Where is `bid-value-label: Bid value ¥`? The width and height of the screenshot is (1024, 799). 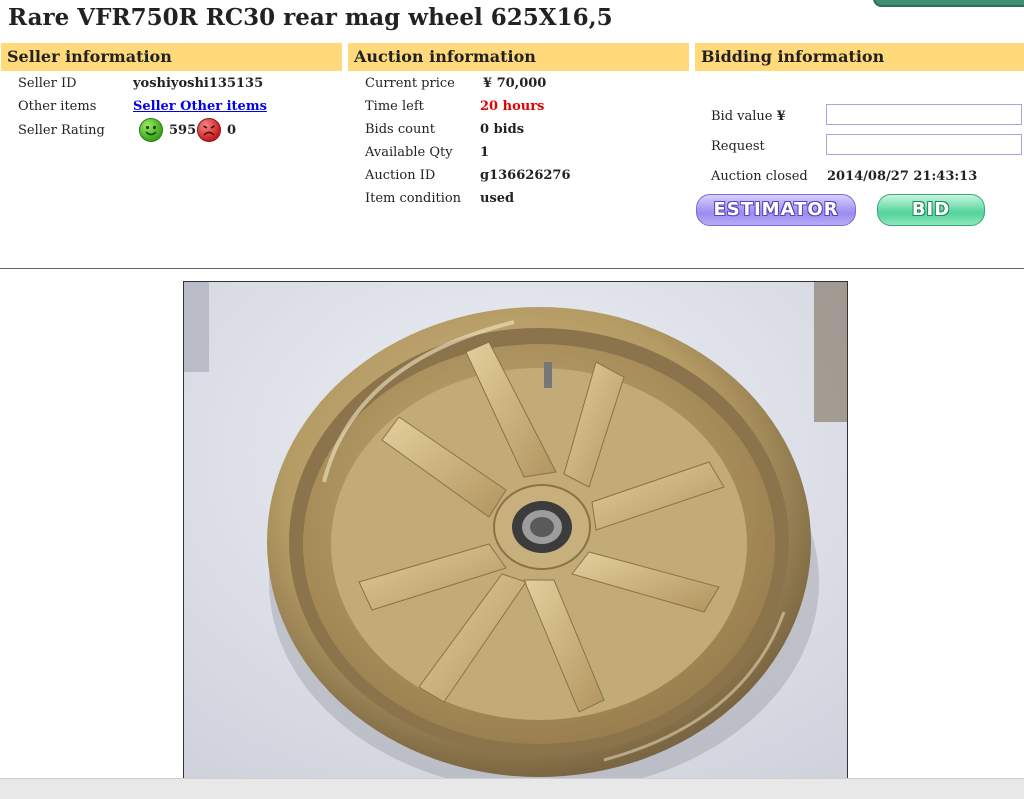 bid-value-label: Bid value ¥ is located at coordinates (748, 116).